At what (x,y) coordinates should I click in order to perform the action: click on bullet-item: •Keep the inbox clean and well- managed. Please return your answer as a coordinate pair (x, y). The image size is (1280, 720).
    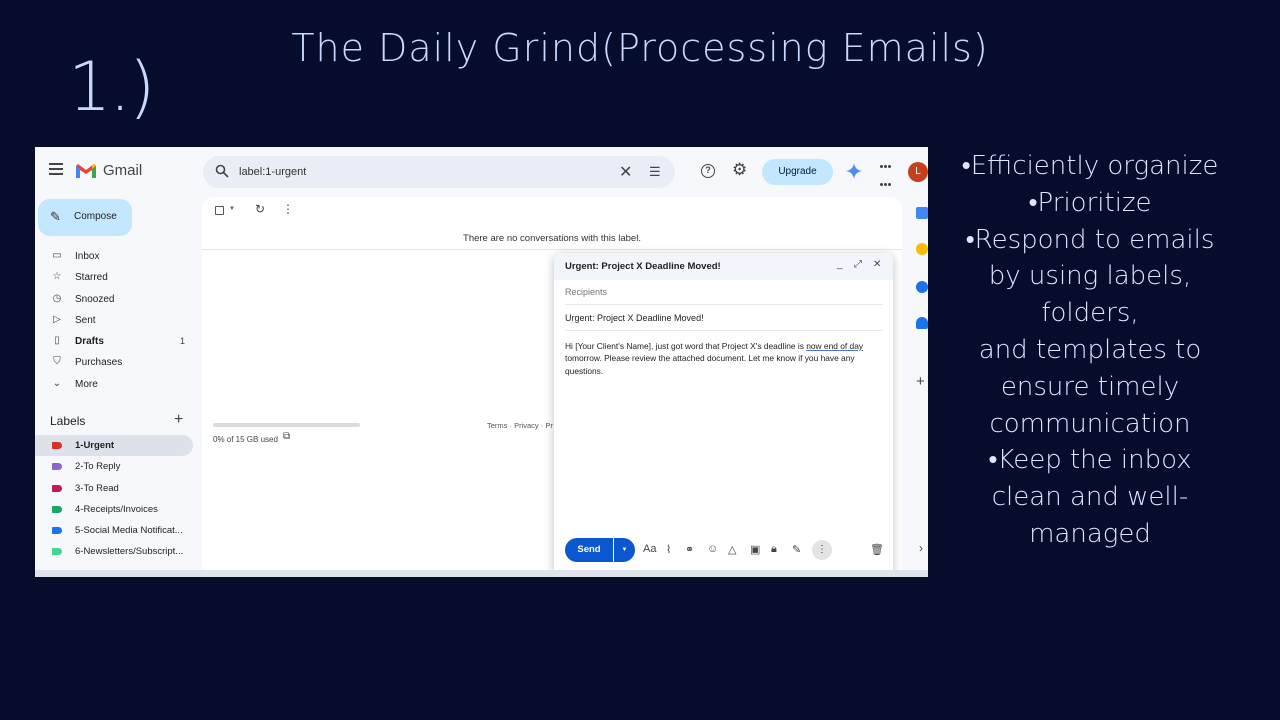
    Looking at the image, I should click on (1090, 497).